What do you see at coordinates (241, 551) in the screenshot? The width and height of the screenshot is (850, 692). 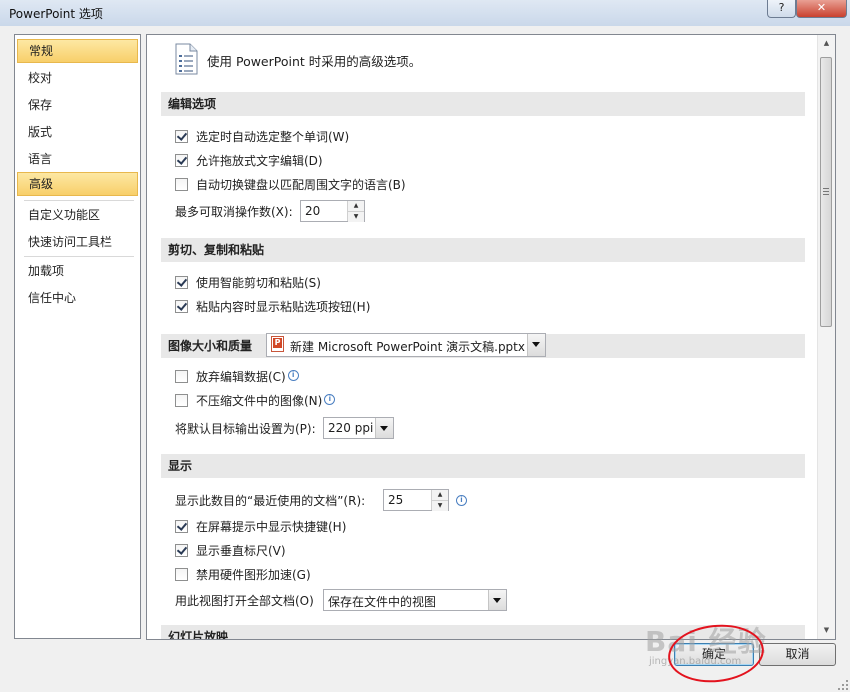 I see `option-label: 显示垂直标尺(V)` at bounding box center [241, 551].